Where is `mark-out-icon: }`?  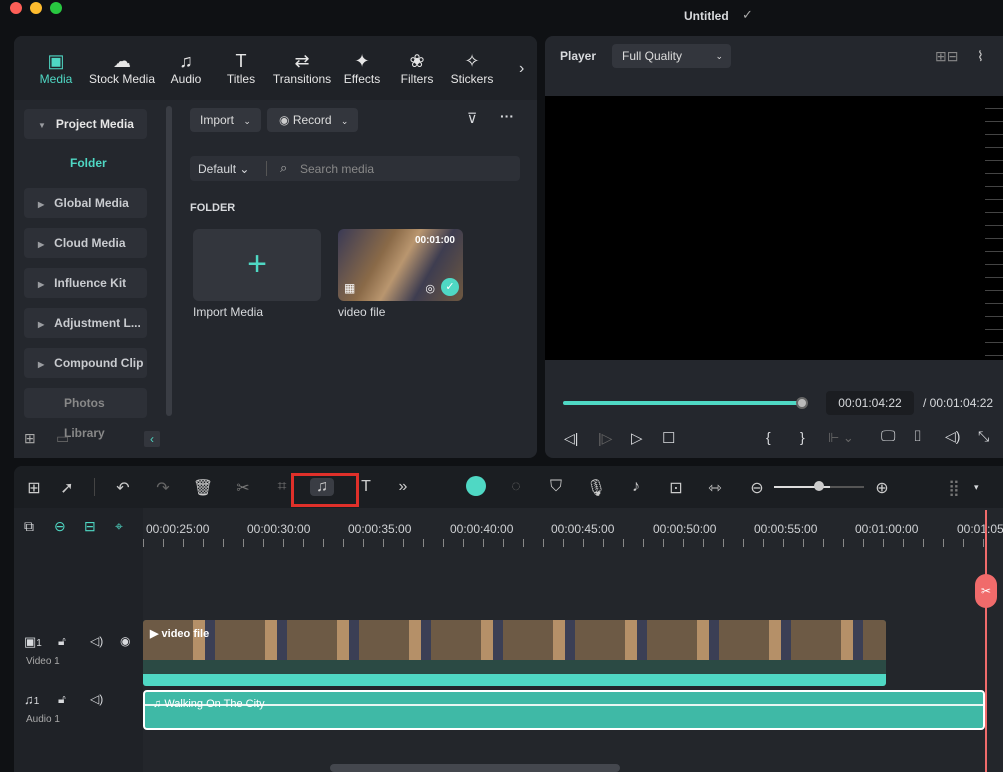 mark-out-icon: } is located at coordinates (802, 437).